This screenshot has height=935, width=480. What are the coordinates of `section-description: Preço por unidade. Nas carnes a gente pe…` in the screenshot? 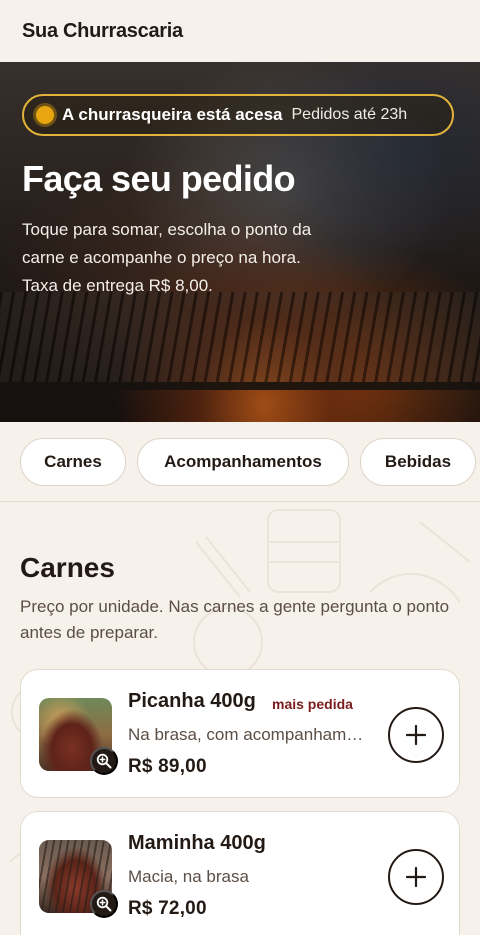 It's located at (235, 619).